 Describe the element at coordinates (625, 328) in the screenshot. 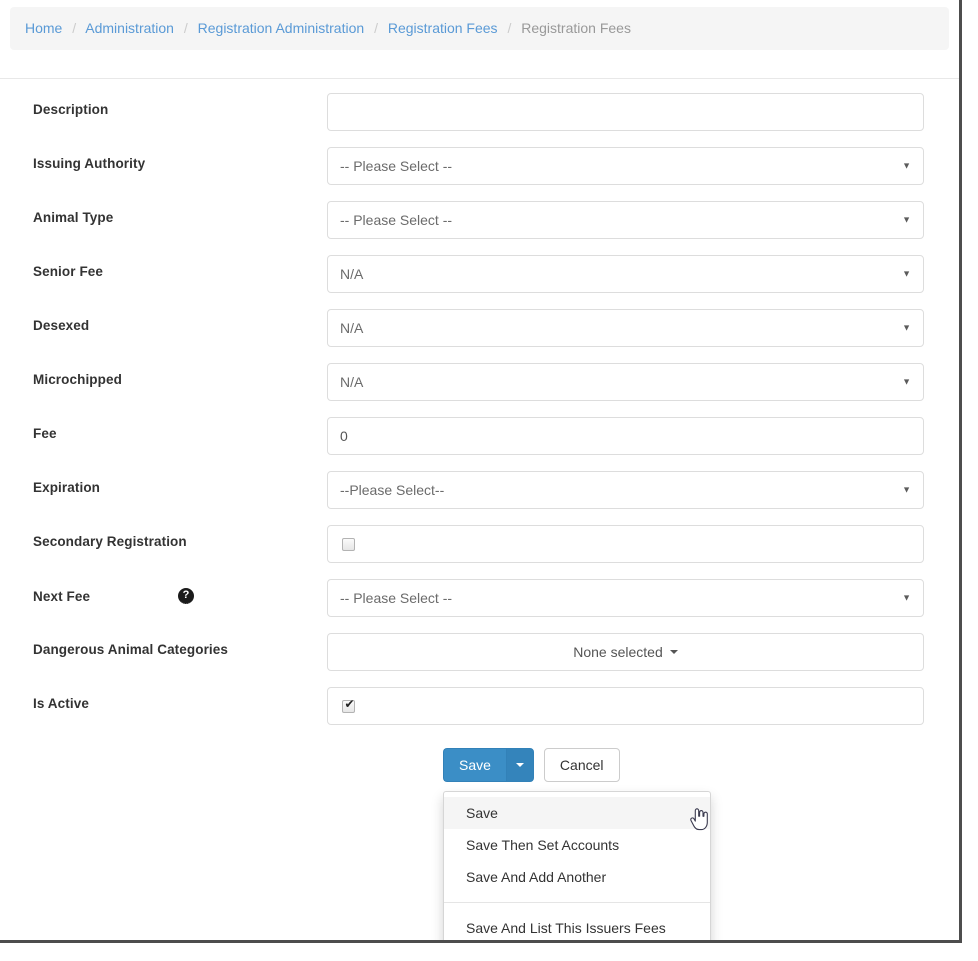

I see `desexed-select: N/A ▼` at that location.